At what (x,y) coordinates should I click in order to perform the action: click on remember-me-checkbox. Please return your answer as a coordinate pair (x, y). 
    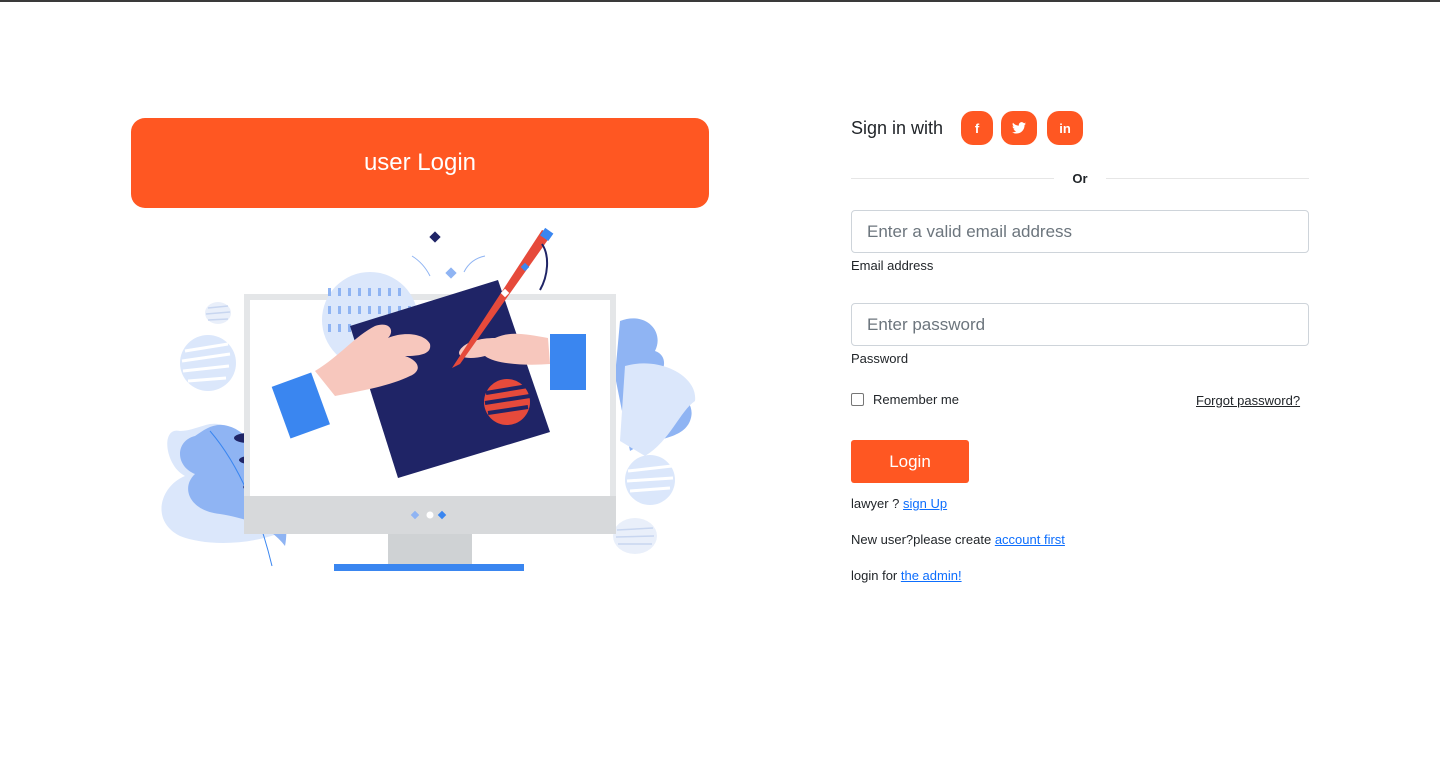
    Looking at the image, I should click on (857, 399).